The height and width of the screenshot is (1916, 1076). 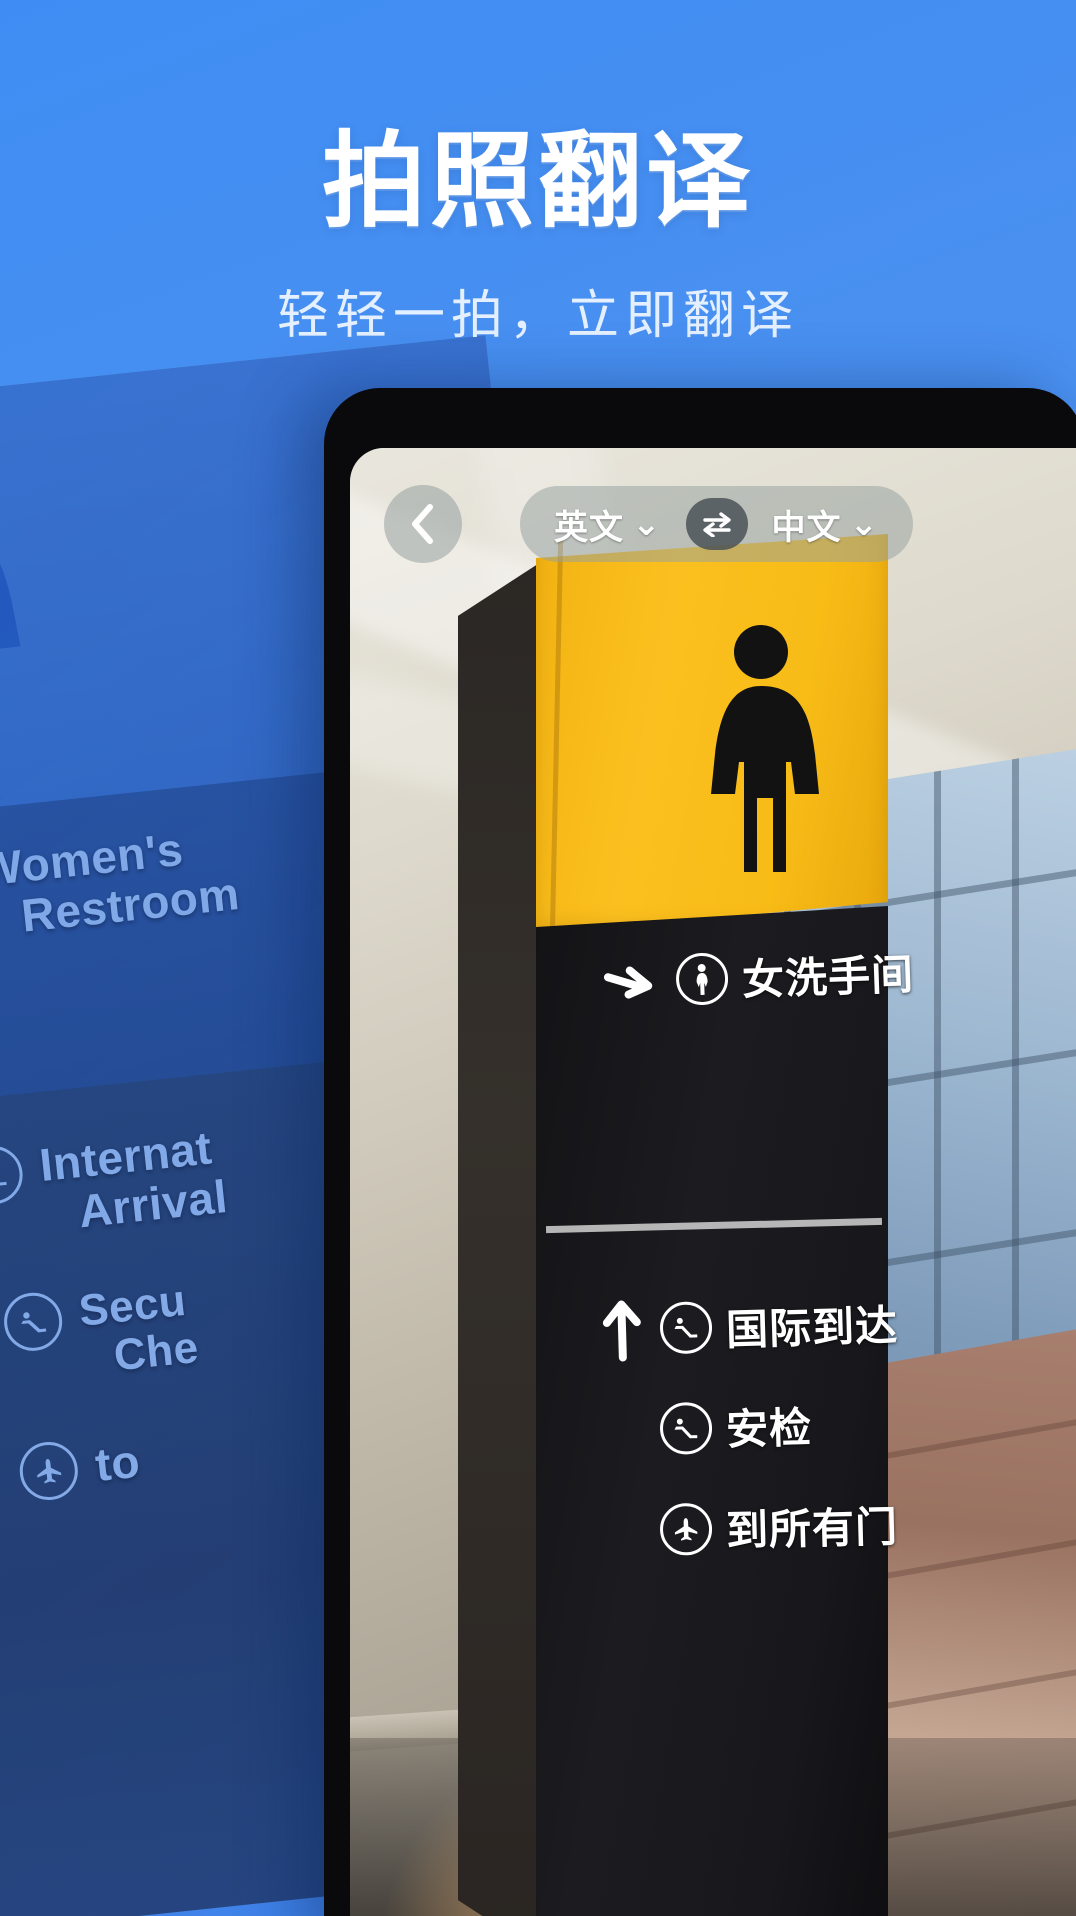 I want to click on arrow-right-icon, so click(x=628, y=982).